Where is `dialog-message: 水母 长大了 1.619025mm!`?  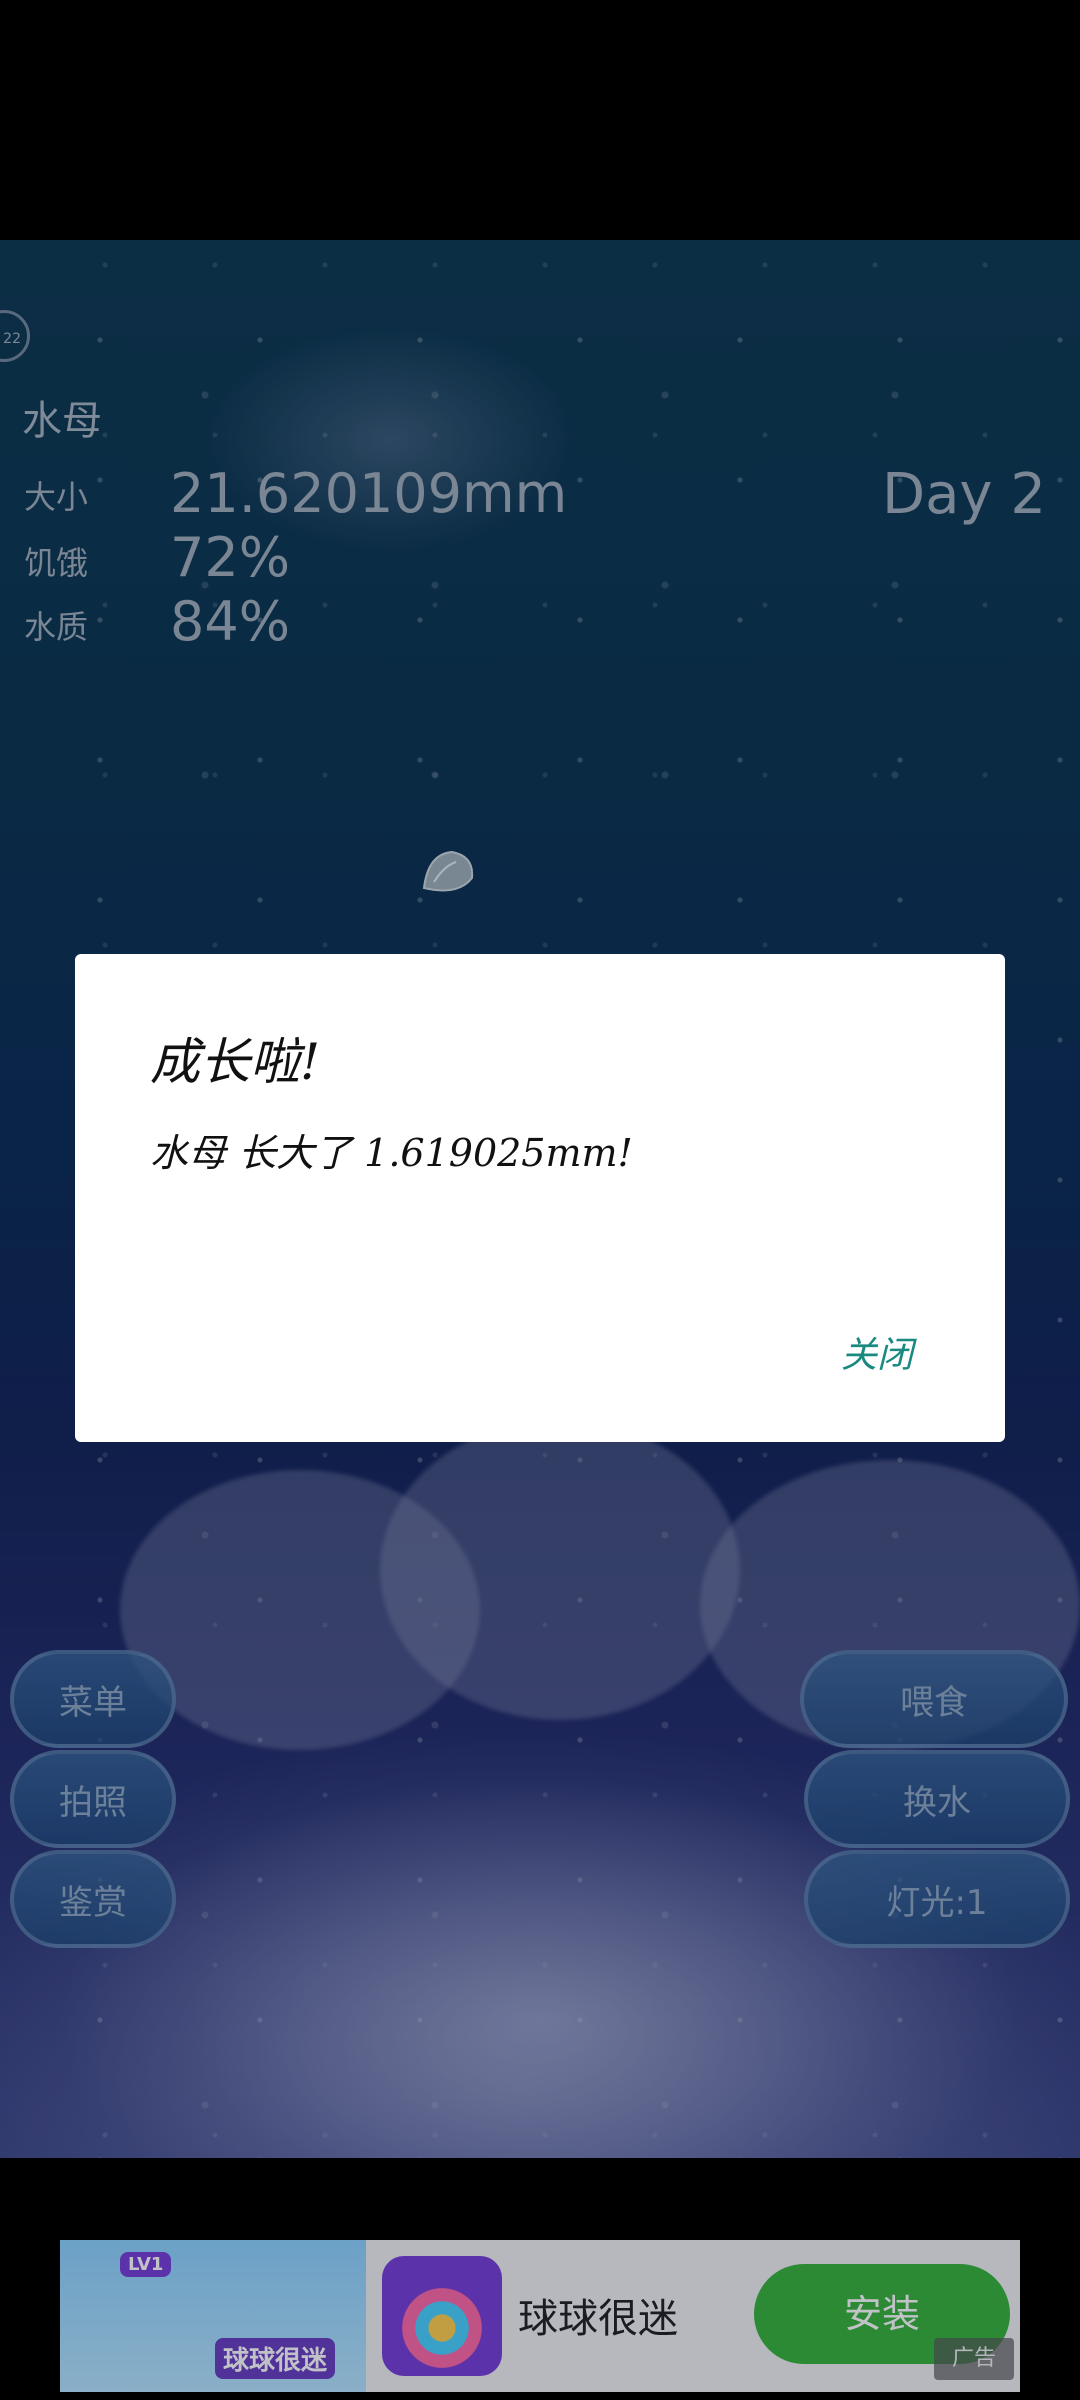
dialog-message: 水母 长大了 1.619025mm! is located at coordinates (391, 1153).